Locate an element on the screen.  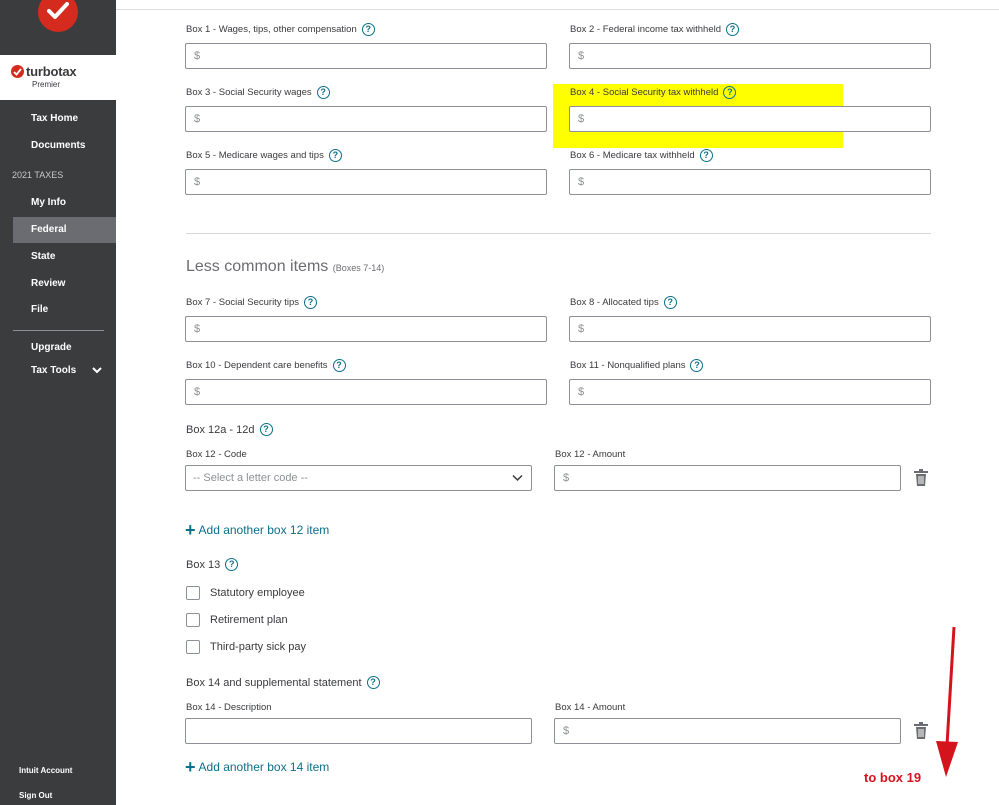
add-box12-item-link: + Add another box 12 item is located at coordinates (257, 530).